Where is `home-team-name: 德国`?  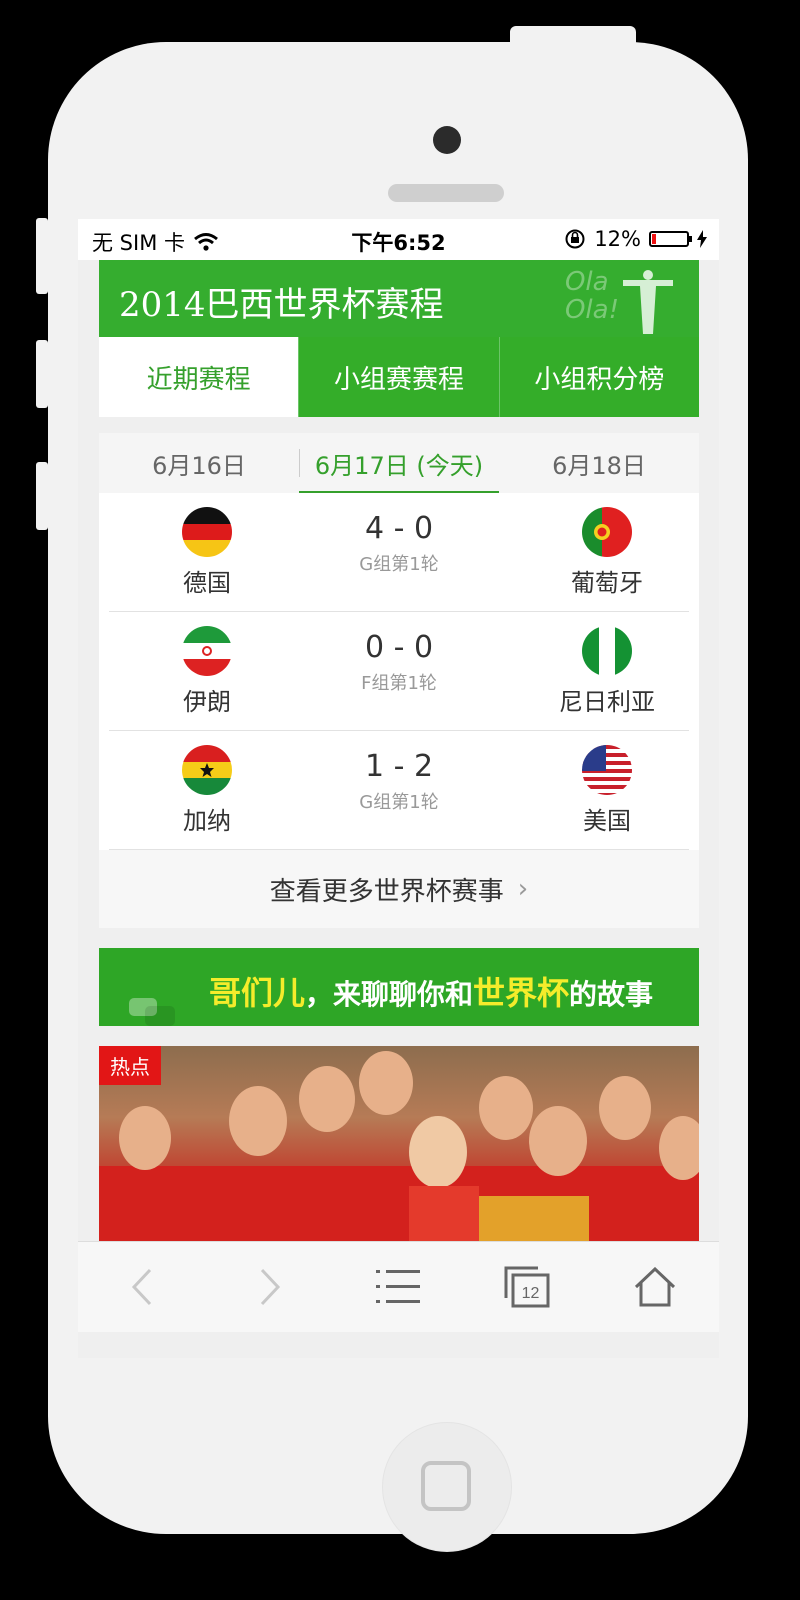
home-team-name: 德国 is located at coordinates (207, 583).